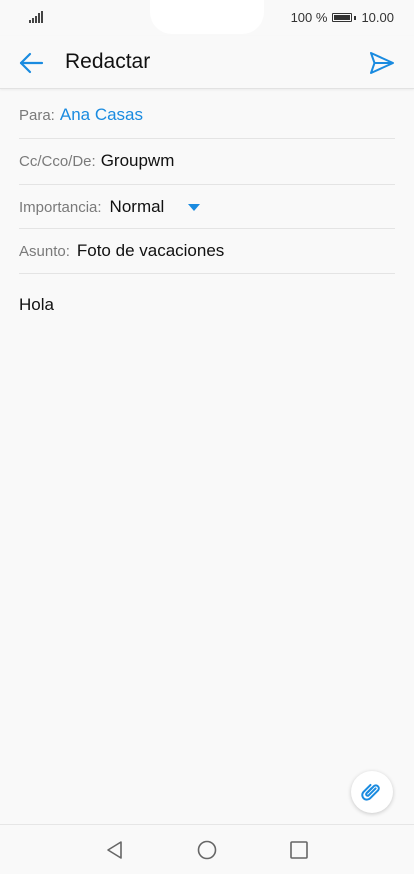 This screenshot has height=874, width=414. Describe the element at coordinates (115, 850) in the screenshot. I see `nav-back-icon` at that location.